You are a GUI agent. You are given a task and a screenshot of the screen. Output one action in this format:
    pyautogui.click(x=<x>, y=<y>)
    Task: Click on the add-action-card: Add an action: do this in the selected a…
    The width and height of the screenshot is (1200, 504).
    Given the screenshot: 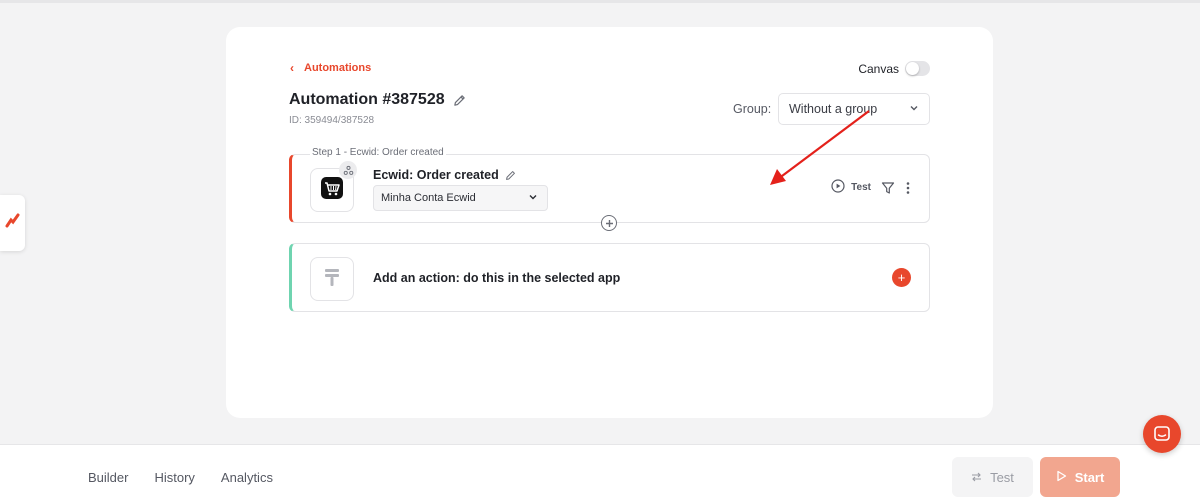 What is the action you would take?
    pyautogui.click(x=609, y=277)
    